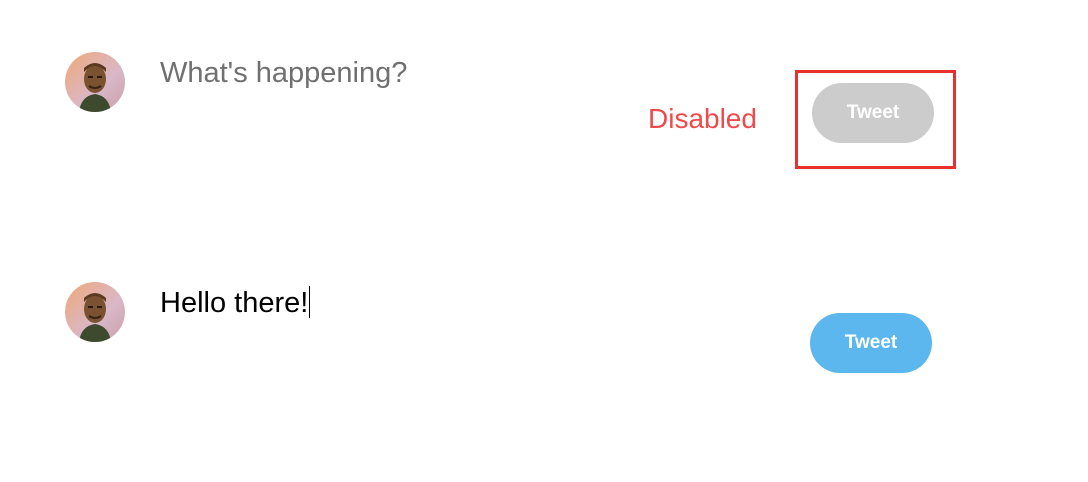 Image resolution: width=1088 pixels, height=482 pixels. Describe the element at coordinates (702, 118) in the screenshot. I see `disabled-annotation-label: Disabled` at that location.